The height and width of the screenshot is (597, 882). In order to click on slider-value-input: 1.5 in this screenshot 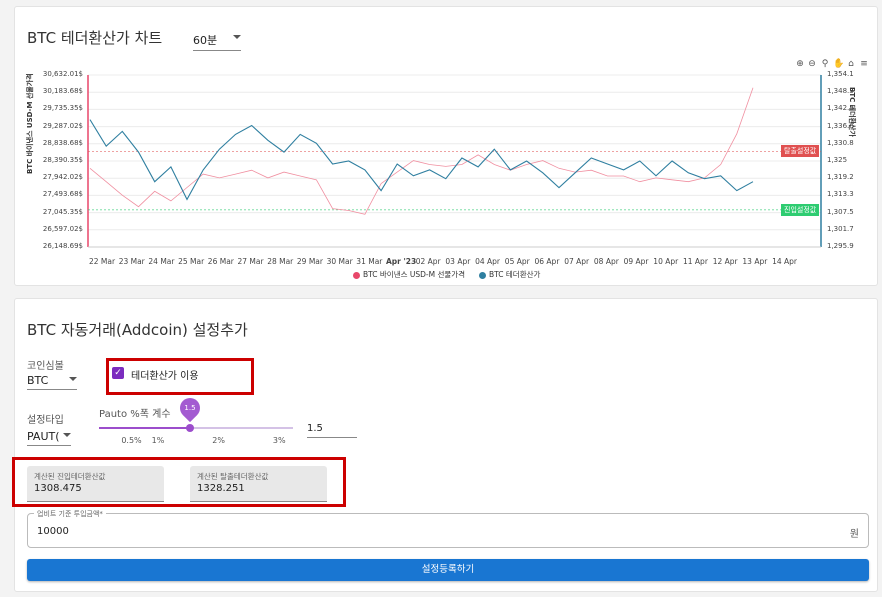, I will do `click(332, 430)`.